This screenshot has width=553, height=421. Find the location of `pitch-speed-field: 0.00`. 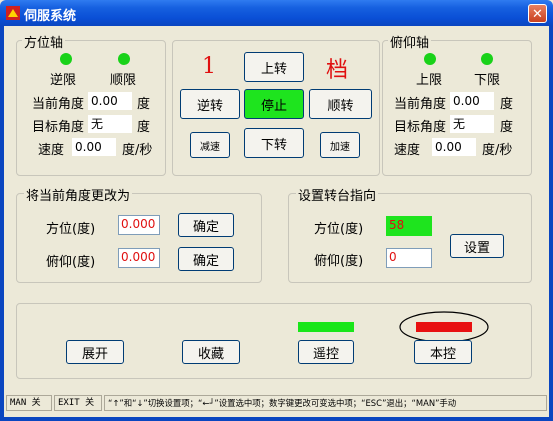

pitch-speed-field: 0.00 is located at coordinates (454, 147).